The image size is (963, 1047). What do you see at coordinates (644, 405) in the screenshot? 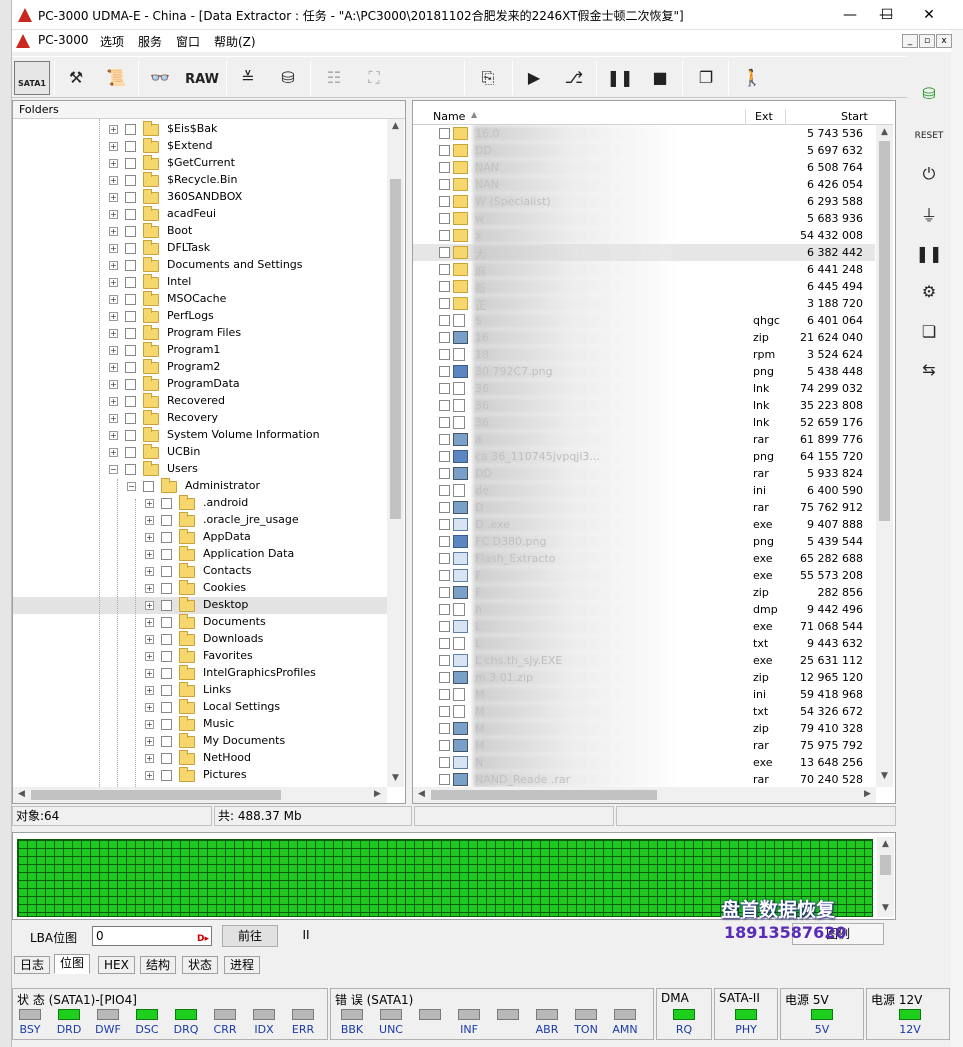
I see `file-row: 36lnk35 223 808` at bounding box center [644, 405].